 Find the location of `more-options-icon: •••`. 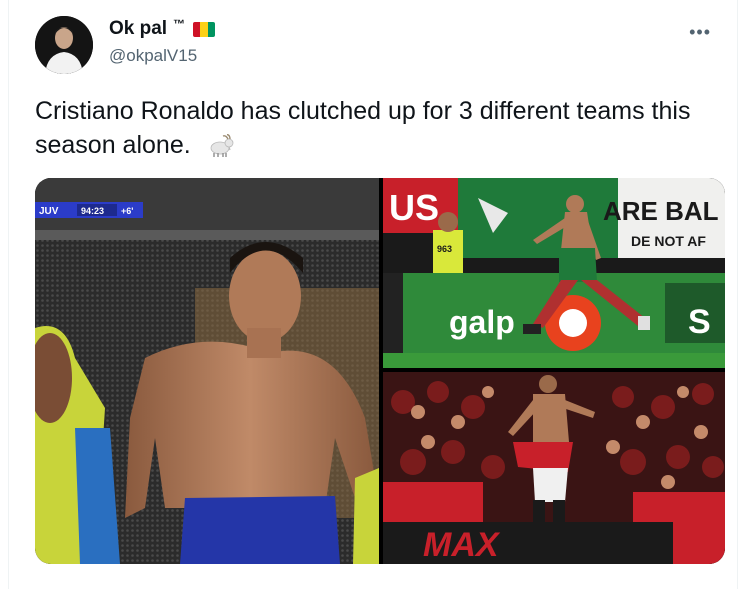

more-options-icon: ••• is located at coordinates (700, 32).